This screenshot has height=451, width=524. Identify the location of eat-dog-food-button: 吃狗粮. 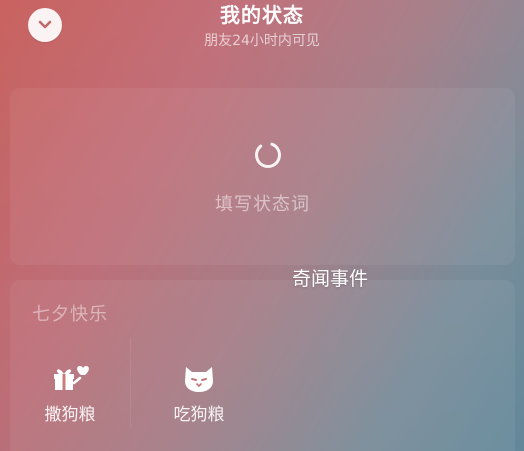
(199, 392).